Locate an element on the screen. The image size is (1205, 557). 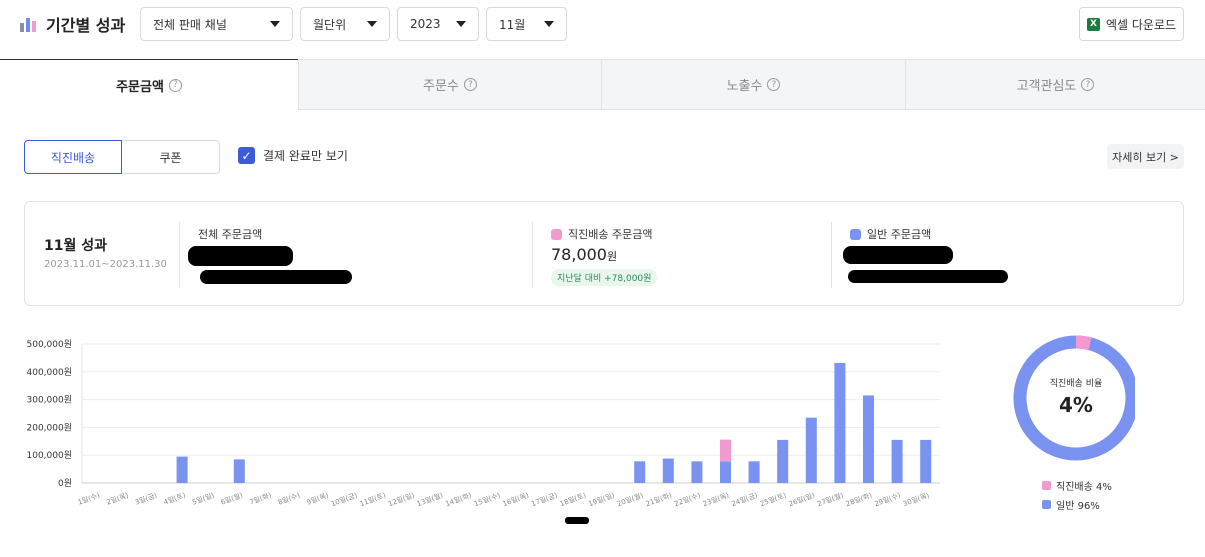
segment-coupon-button: 쿠폰 is located at coordinates (171, 157).